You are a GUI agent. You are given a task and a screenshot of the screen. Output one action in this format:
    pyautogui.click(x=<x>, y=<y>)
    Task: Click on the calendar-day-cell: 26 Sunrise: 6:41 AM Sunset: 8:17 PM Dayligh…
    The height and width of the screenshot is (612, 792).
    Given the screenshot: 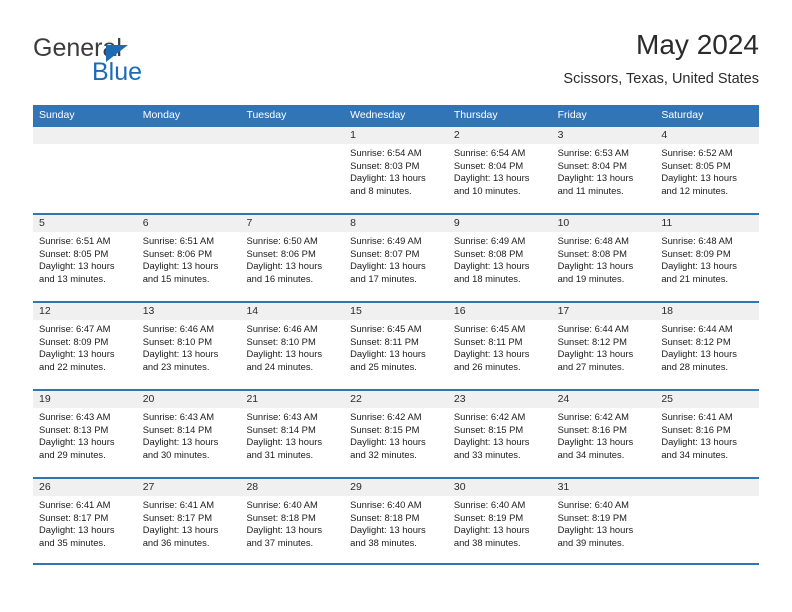 What is the action you would take?
    pyautogui.click(x=85, y=521)
    